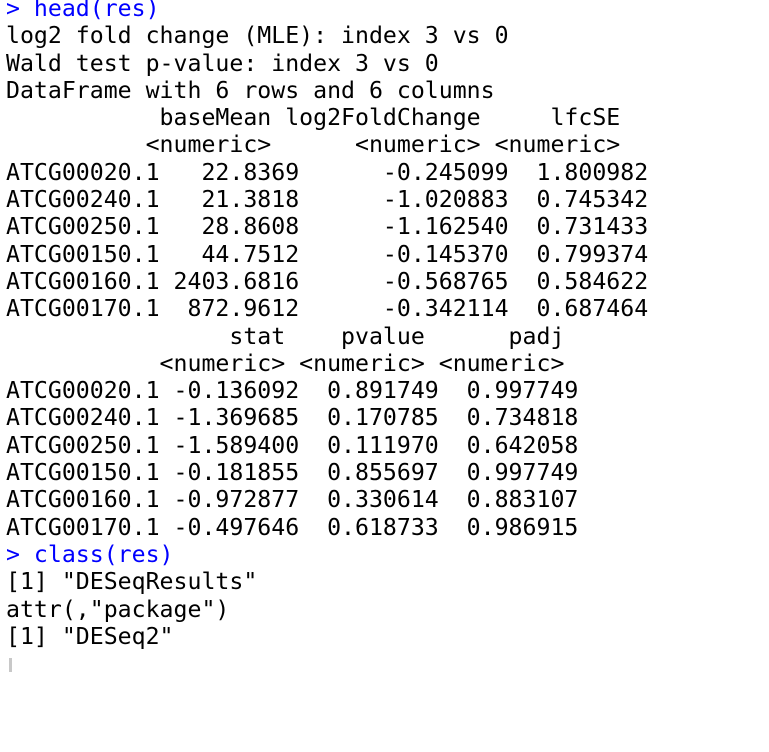  What do you see at coordinates (386, 663) in the screenshot?
I see `console-input-line` at bounding box center [386, 663].